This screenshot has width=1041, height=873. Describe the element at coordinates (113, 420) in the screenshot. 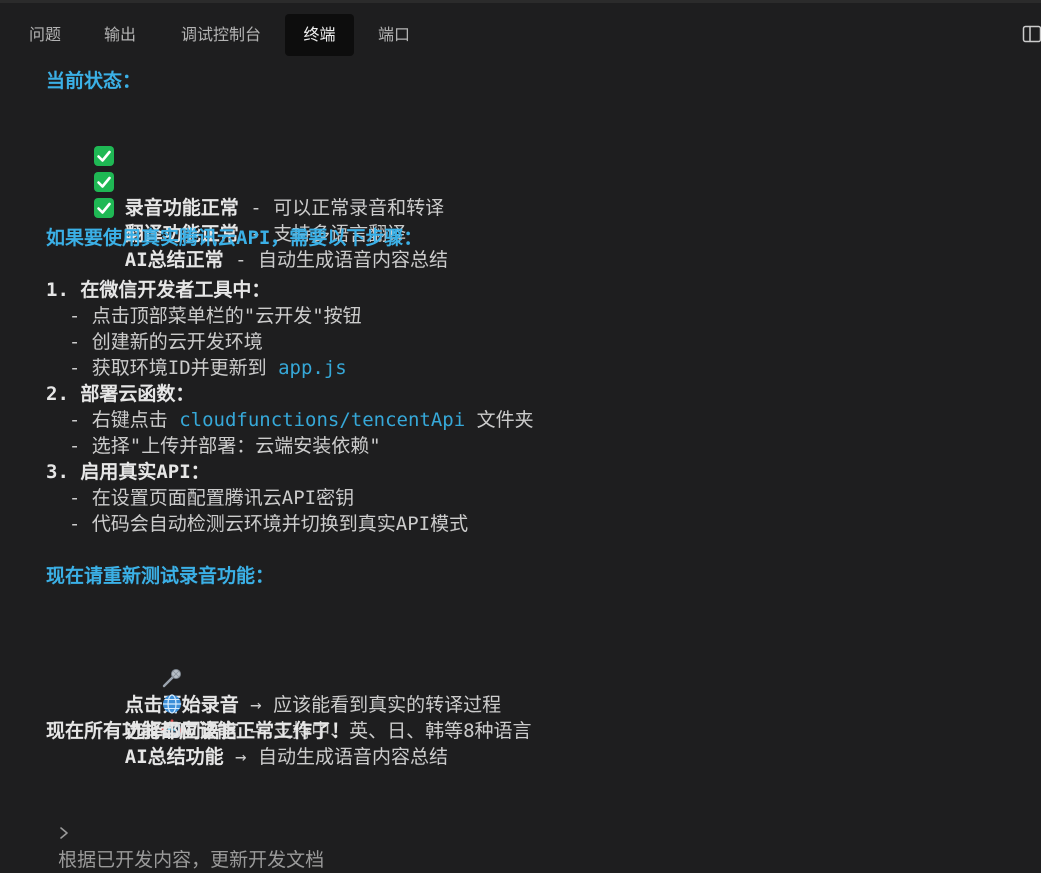

I see `step-subitem-text: - 右键点击` at that location.